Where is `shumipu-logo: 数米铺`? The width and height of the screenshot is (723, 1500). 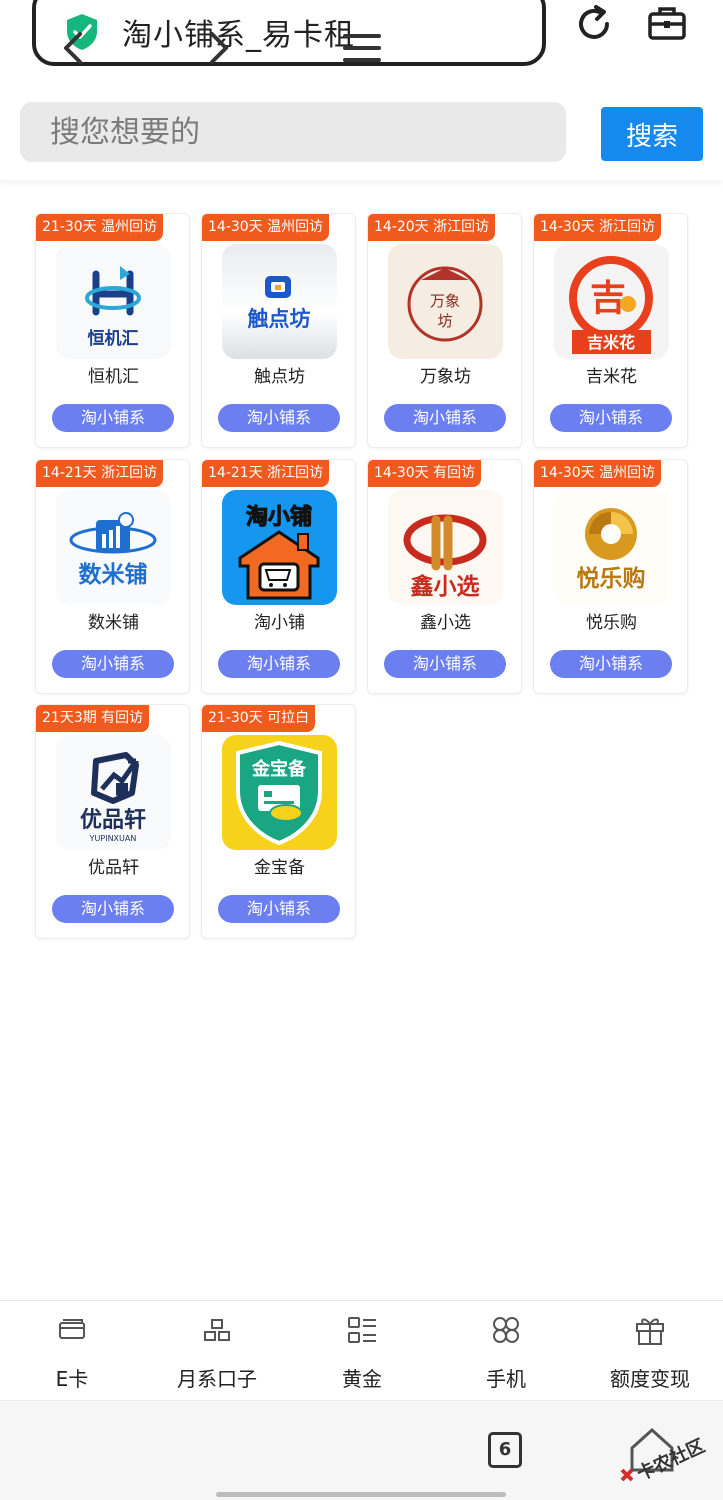 shumipu-logo: 数米铺 is located at coordinates (113, 547).